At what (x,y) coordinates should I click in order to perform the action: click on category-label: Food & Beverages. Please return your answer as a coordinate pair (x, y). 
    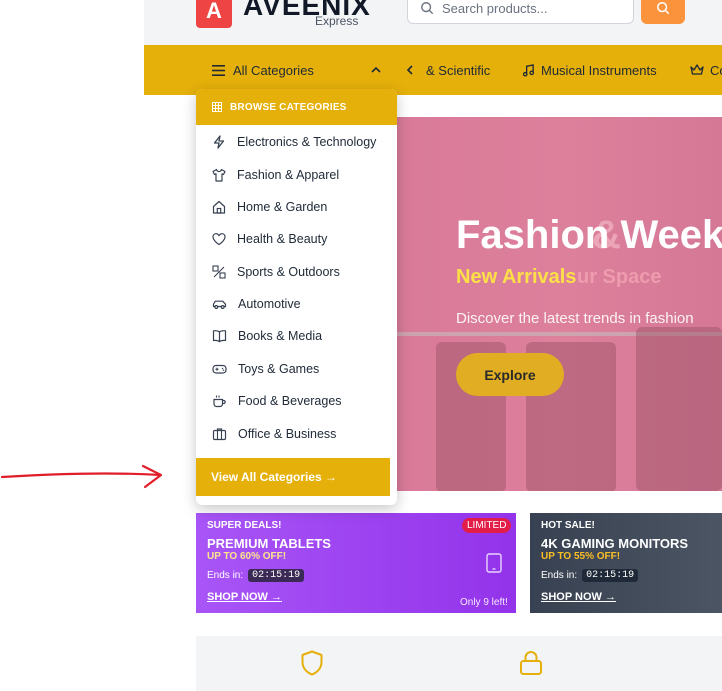
    Looking at the image, I should click on (290, 401).